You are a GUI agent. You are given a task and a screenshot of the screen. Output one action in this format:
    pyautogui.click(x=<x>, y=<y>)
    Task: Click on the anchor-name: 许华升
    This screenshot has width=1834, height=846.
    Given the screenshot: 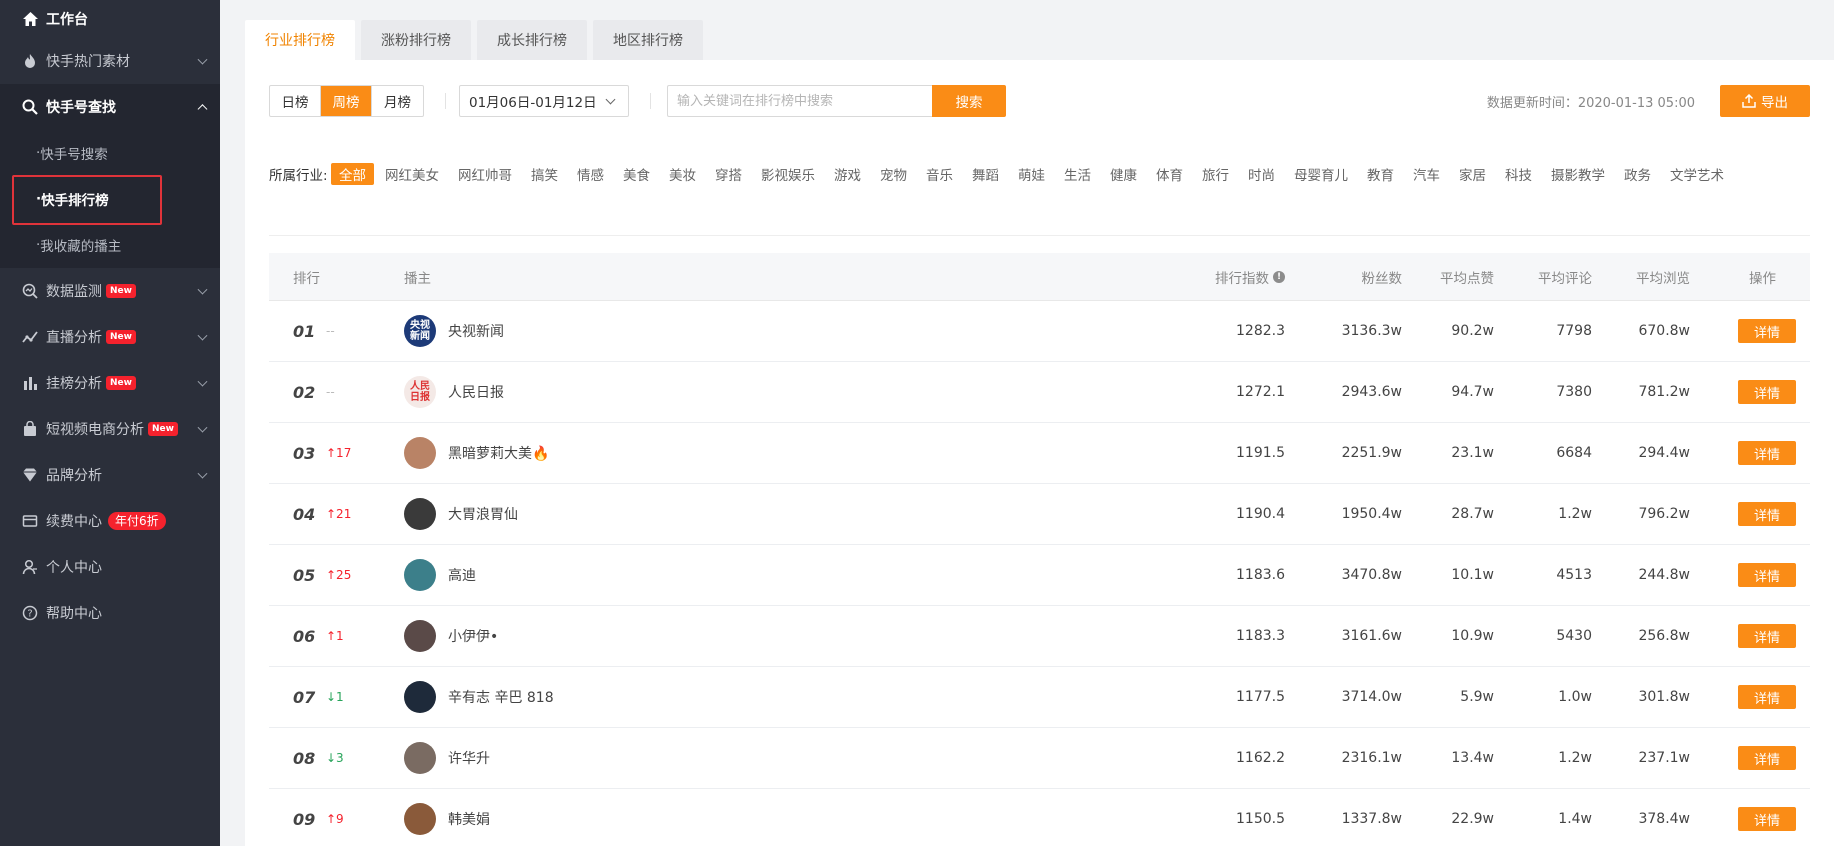 What is the action you would take?
    pyautogui.click(x=469, y=758)
    